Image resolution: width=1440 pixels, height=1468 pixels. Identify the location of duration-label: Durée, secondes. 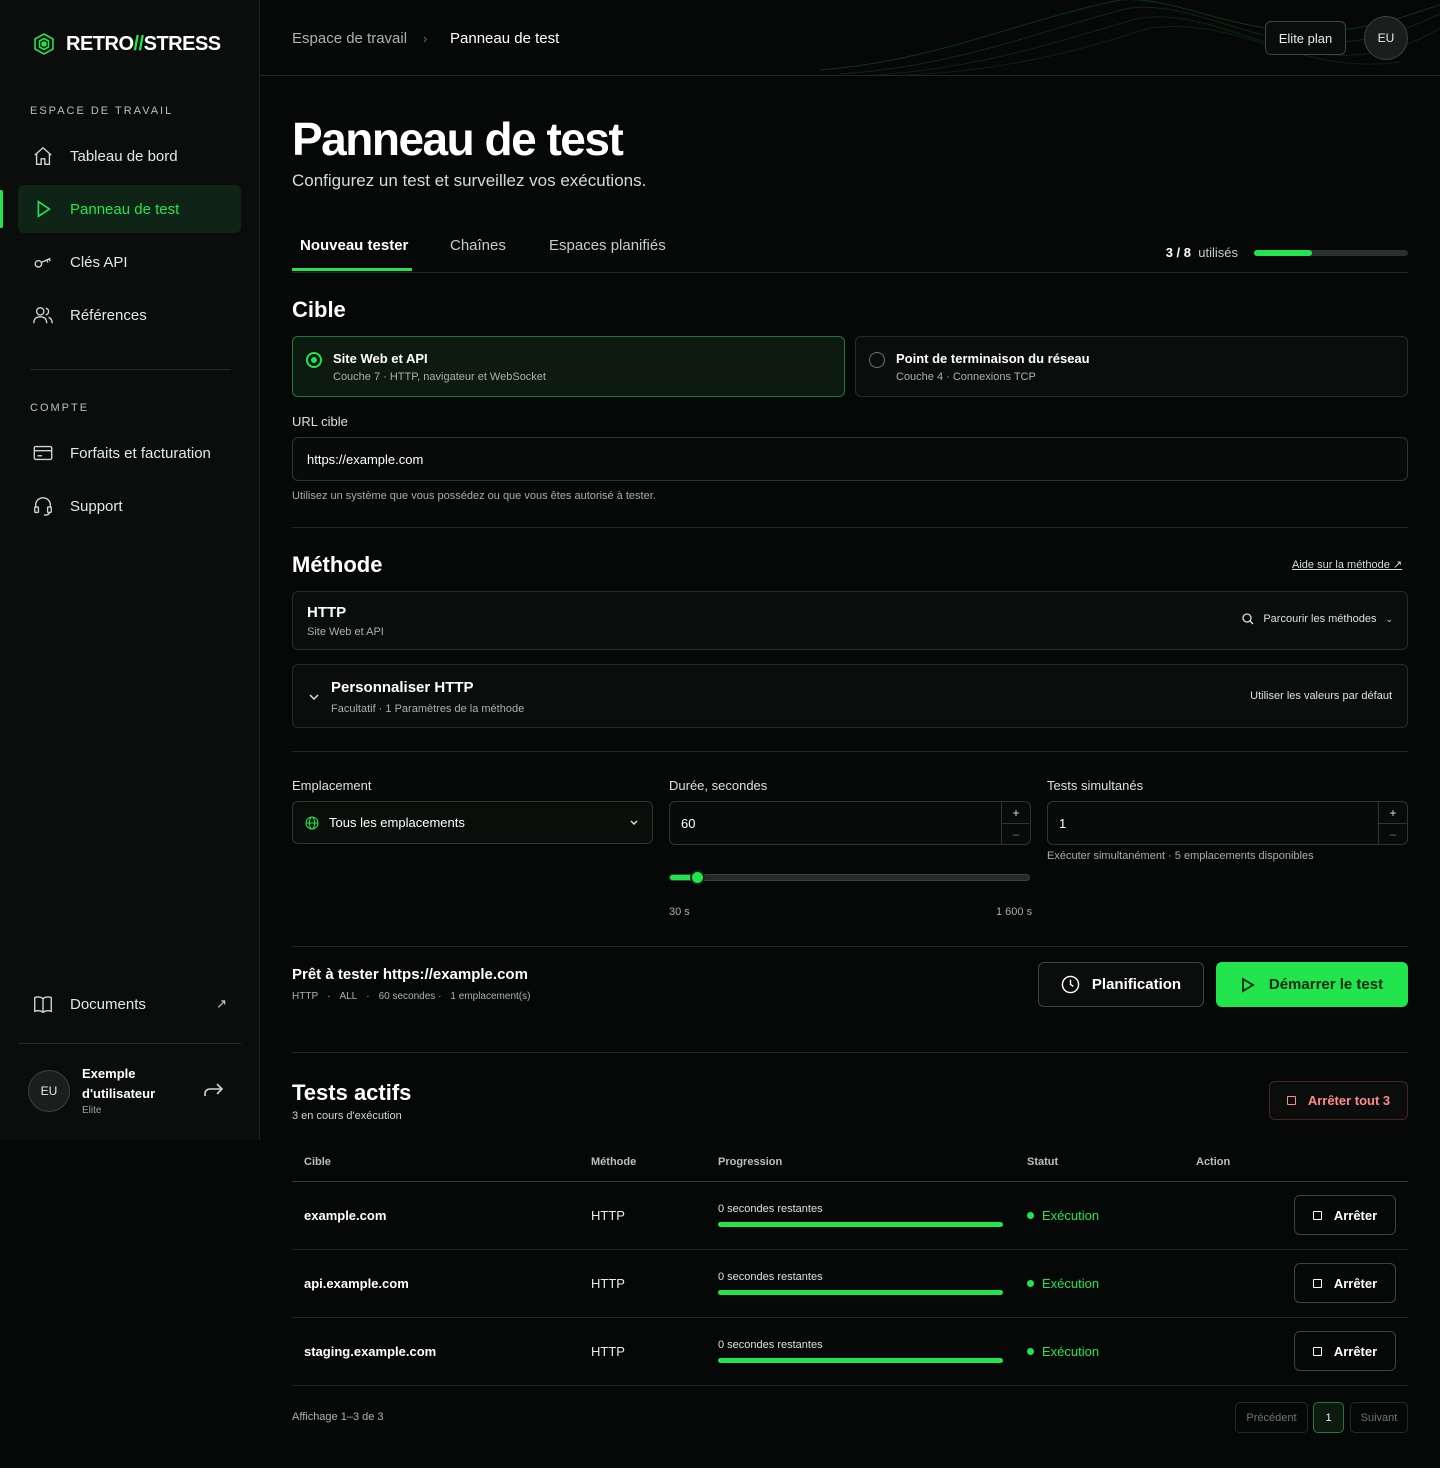
(718, 785).